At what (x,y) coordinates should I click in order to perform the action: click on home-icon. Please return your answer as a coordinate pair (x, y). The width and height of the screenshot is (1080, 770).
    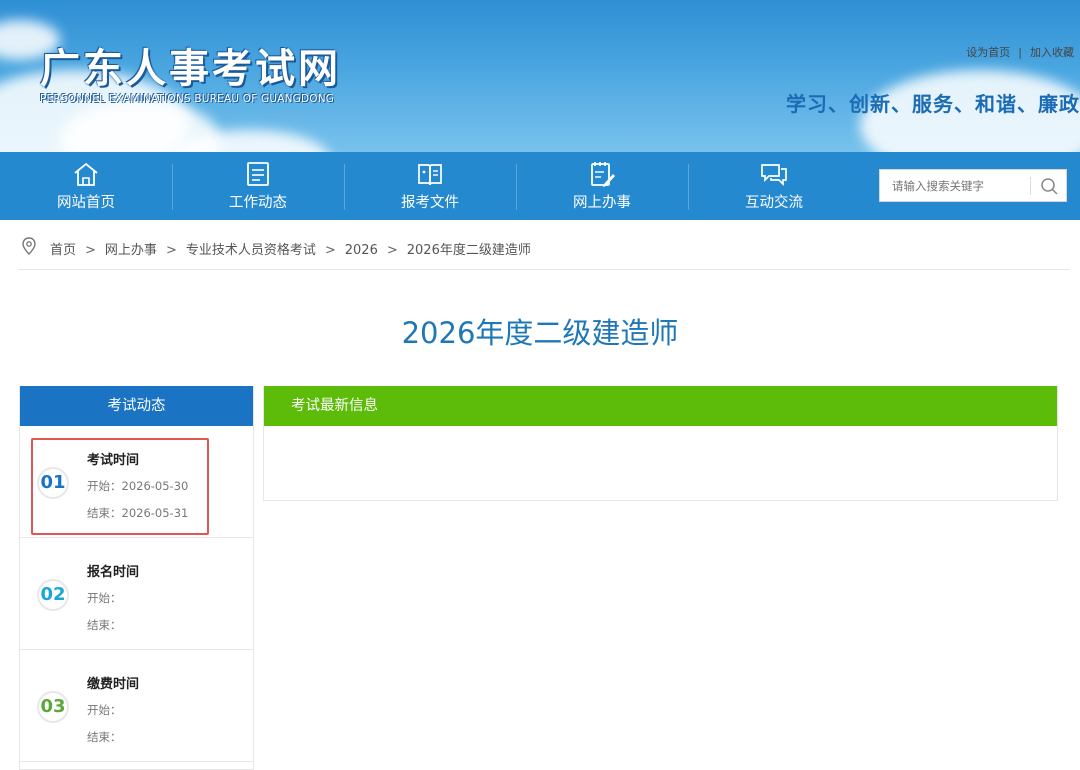
    Looking at the image, I should click on (86, 174).